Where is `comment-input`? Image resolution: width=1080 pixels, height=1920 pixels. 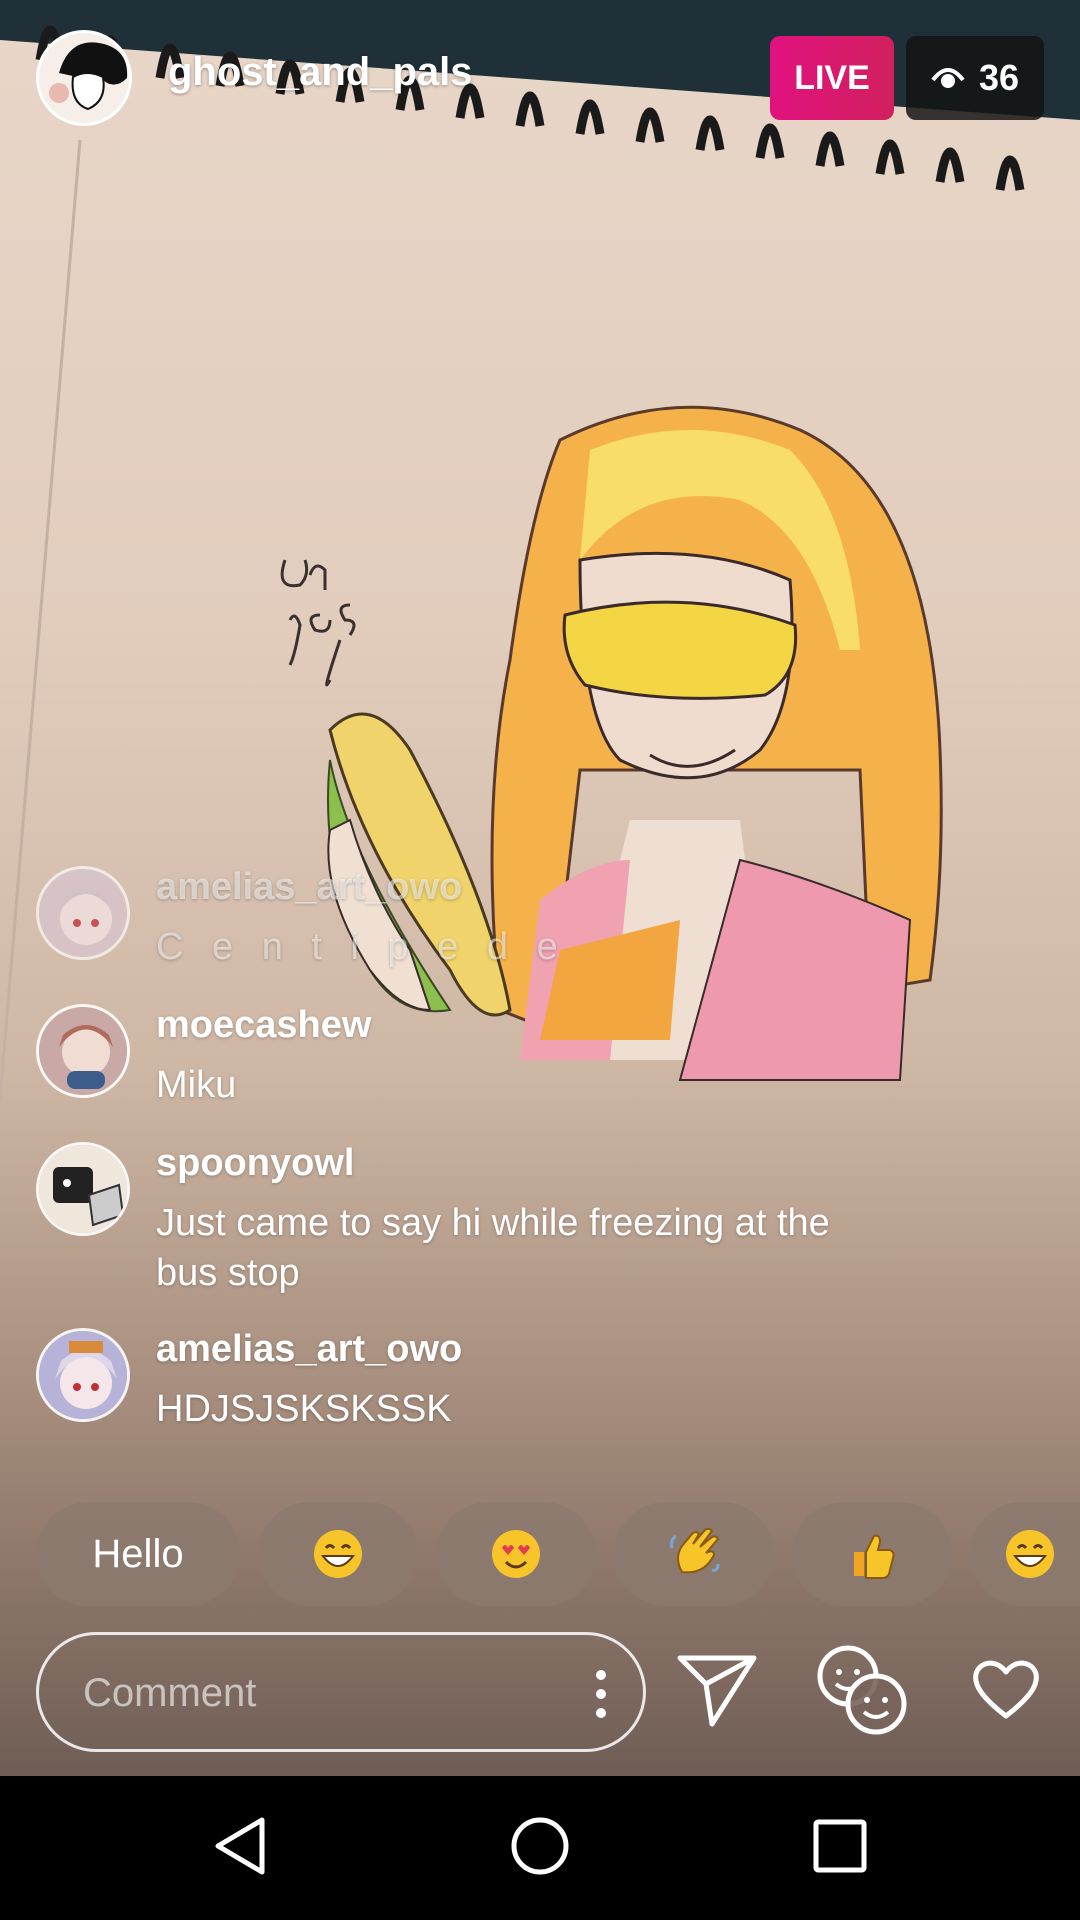
comment-input is located at coordinates (313, 1693).